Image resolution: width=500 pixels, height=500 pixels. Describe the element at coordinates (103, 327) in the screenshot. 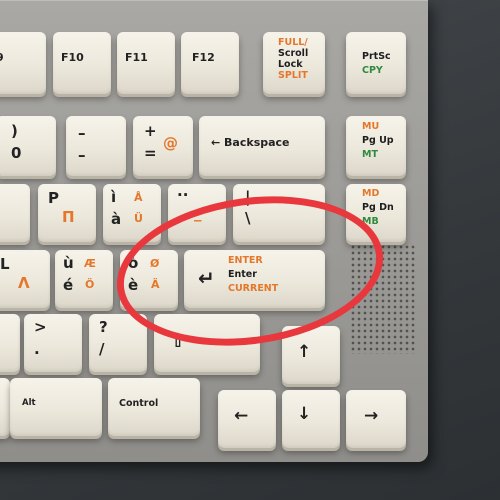

I see `key-question-top: ?` at that location.